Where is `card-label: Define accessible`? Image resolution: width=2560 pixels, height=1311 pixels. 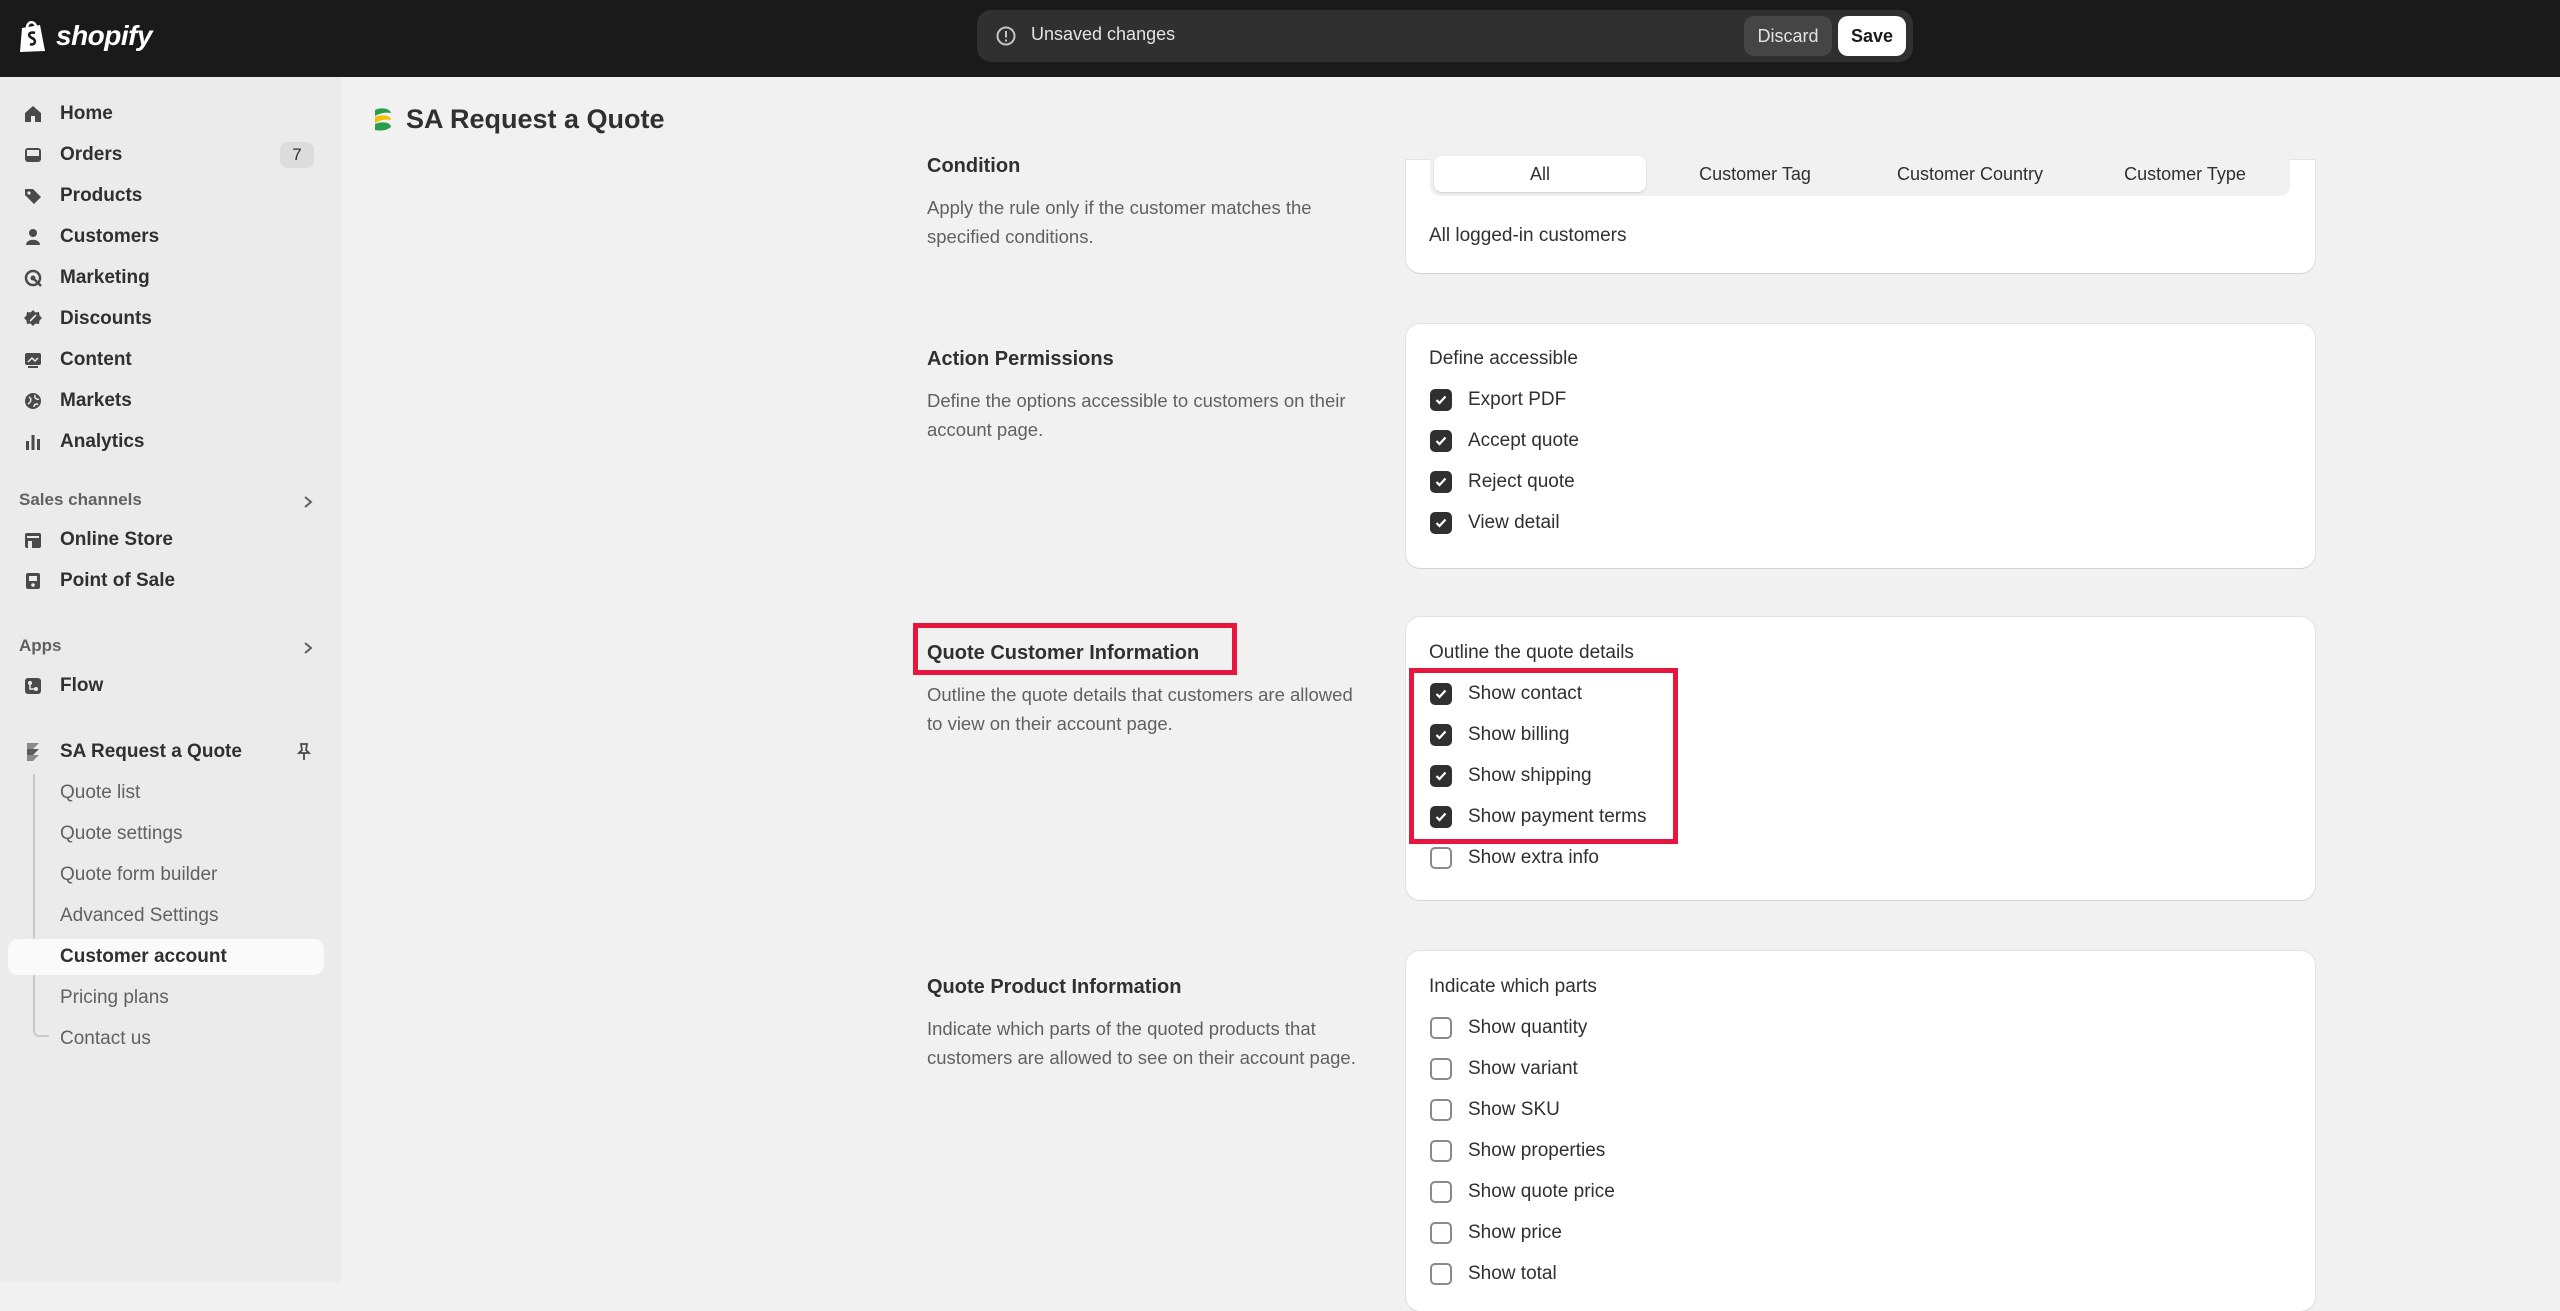 card-label: Define accessible is located at coordinates (1503, 358).